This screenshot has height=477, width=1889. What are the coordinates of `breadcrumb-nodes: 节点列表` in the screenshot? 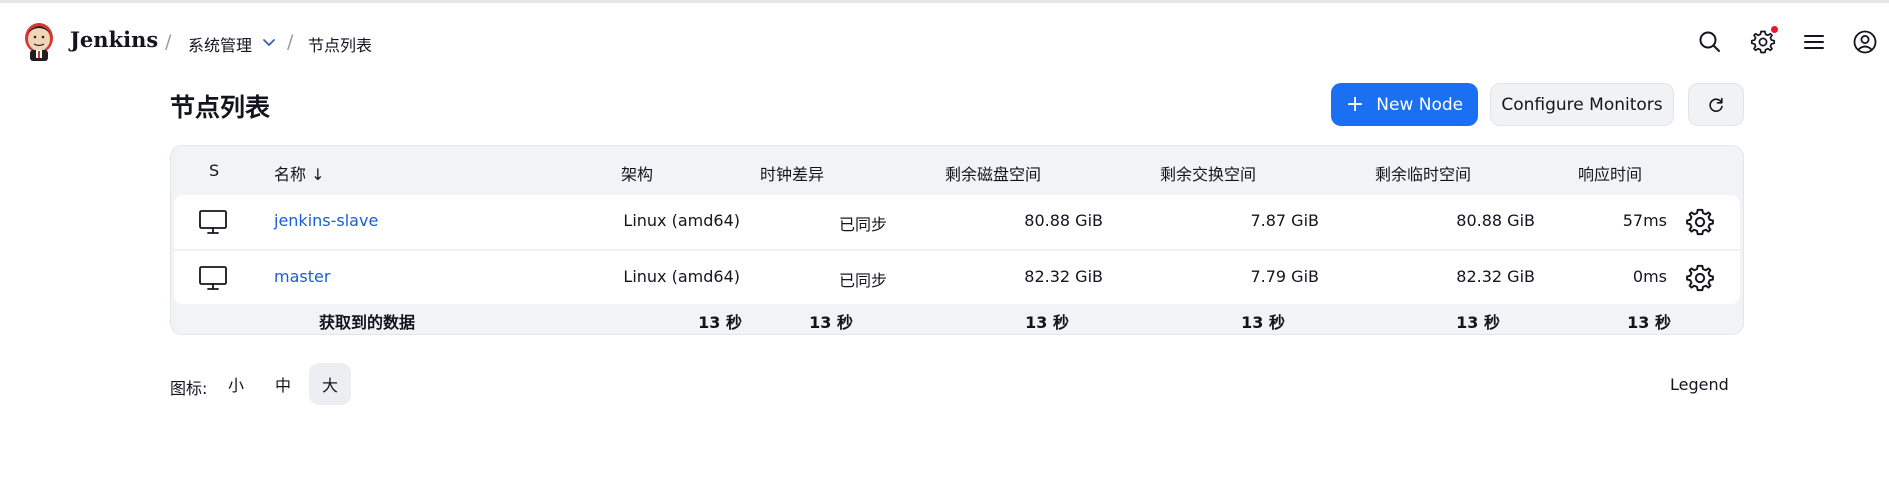 It's located at (340, 44).